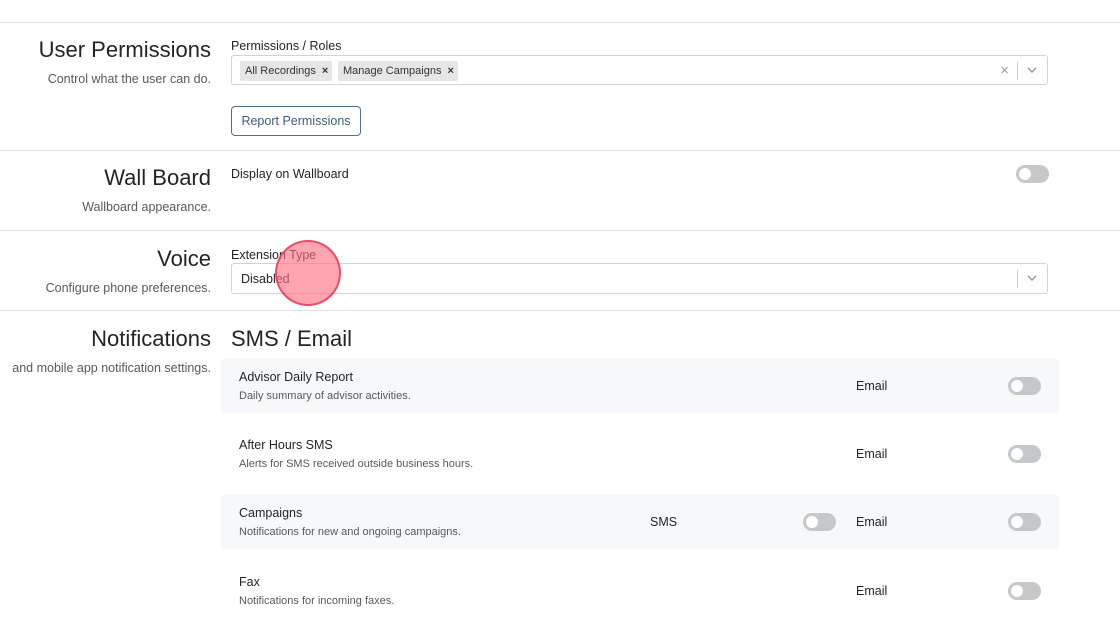 Image resolution: width=1120 pixels, height=626 pixels. What do you see at coordinates (290, 174) in the screenshot?
I see `display-on-wallboard-label: Display on Wallboard` at bounding box center [290, 174].